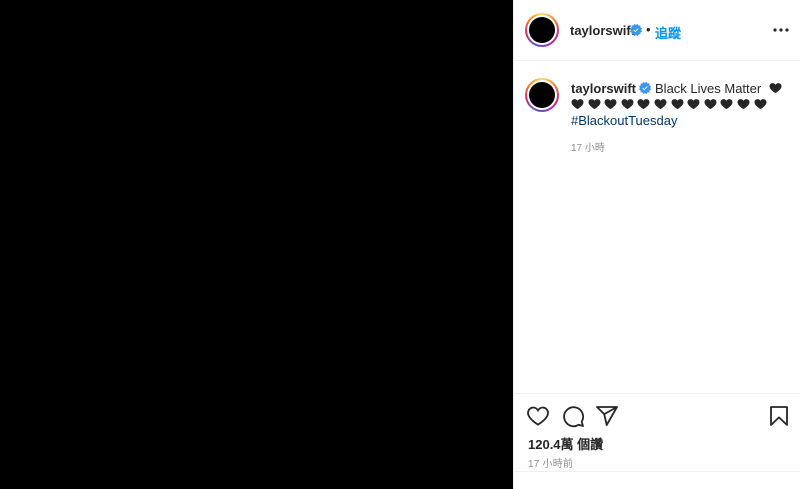 Image resolution: width=800 pixels, height=489 pixels. Describe the element at coordinates (550, 462) in the screenshot. I see `post-timestamp: 17 小時前` at that location.